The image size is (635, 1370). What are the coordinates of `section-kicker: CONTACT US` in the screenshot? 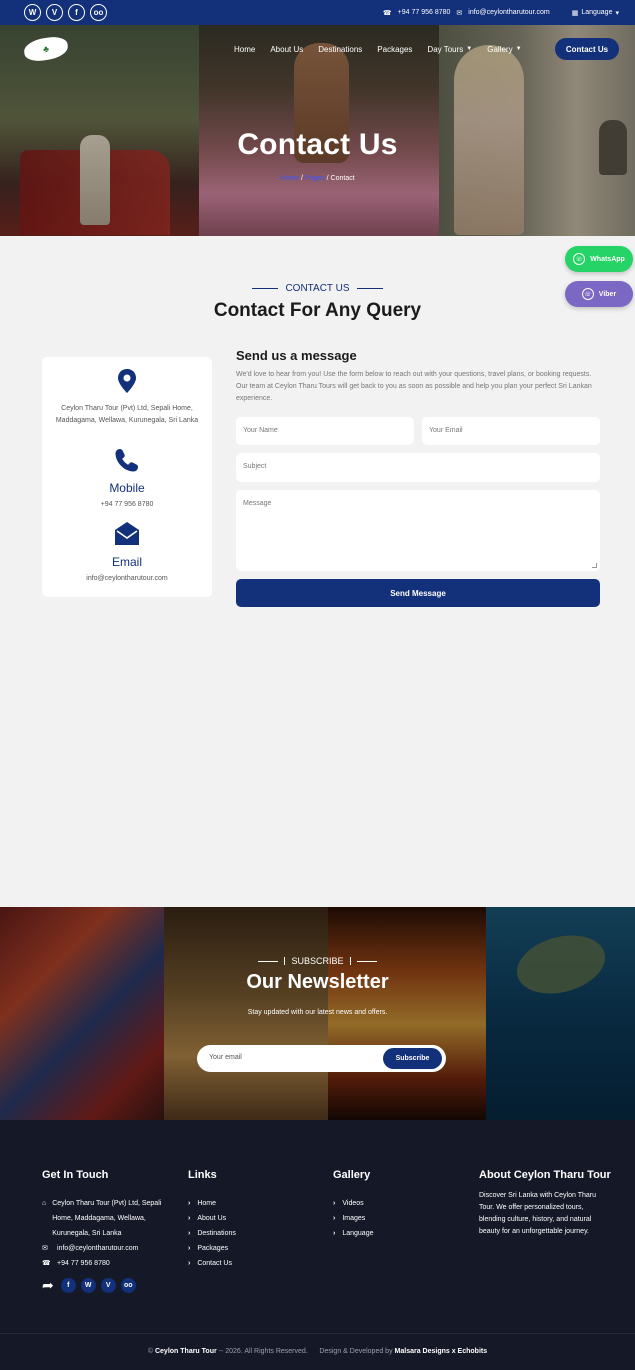 It's located at (317, 288).